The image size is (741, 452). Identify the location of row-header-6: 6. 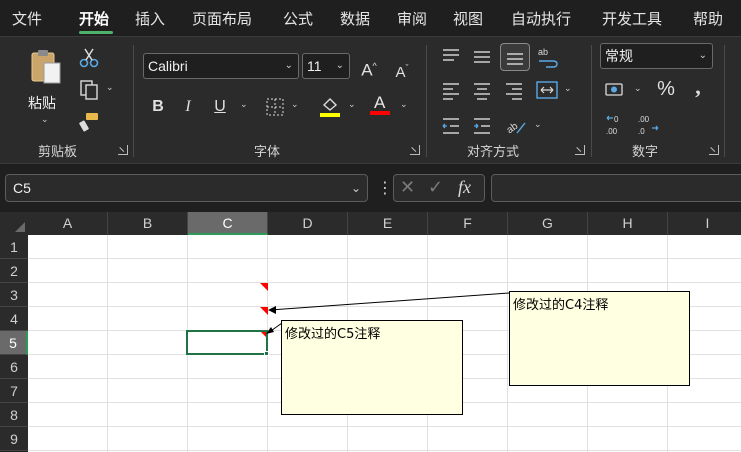
(14, 367).